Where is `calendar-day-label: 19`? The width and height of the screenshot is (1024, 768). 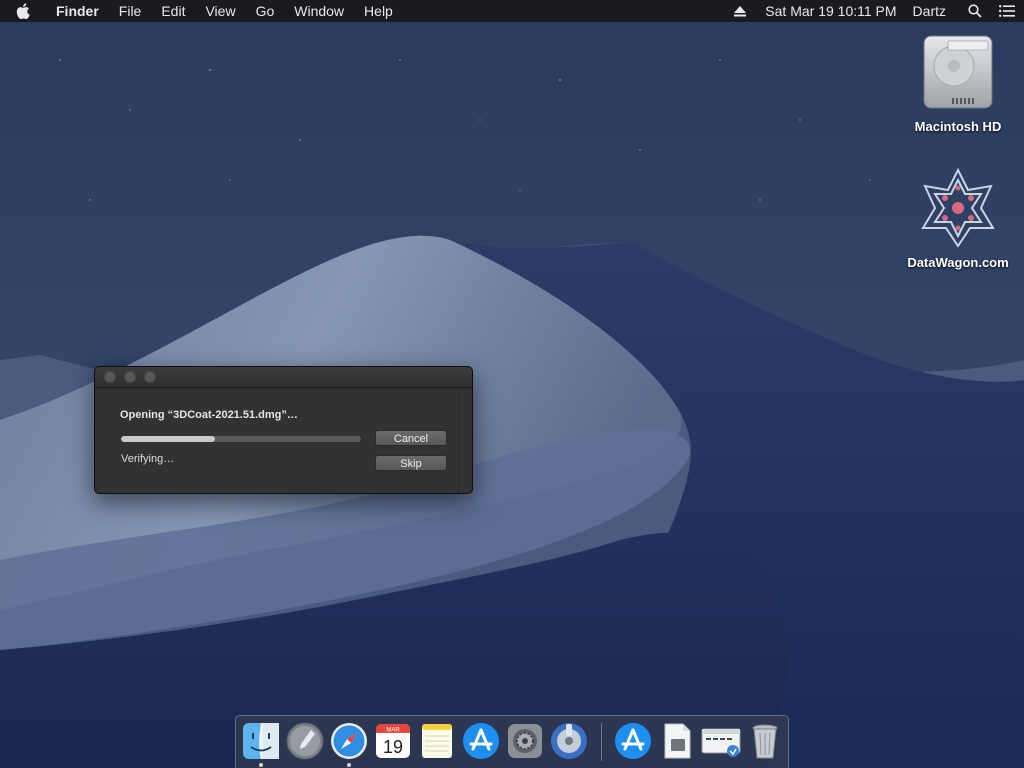
calendar-day-label: 19 is located at coordinates (393, 747).